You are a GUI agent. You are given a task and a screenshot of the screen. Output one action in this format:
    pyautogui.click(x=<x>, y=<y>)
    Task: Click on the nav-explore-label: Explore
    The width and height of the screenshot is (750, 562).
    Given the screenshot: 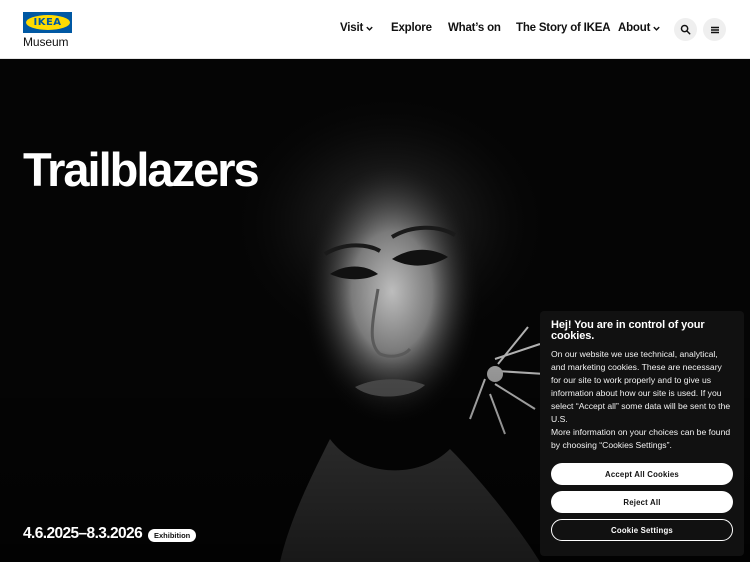 What is the action you would take?
    pyautogui.click(x=411, y=28)
    